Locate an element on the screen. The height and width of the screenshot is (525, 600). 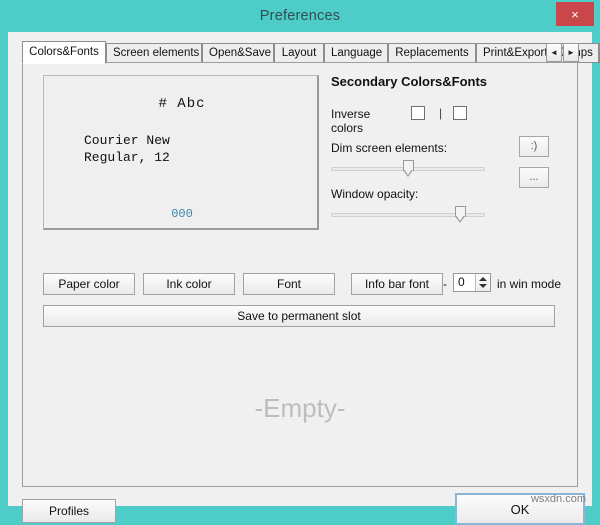
preview-font-style: Regular, 12 is located at coordinates (127, 157).